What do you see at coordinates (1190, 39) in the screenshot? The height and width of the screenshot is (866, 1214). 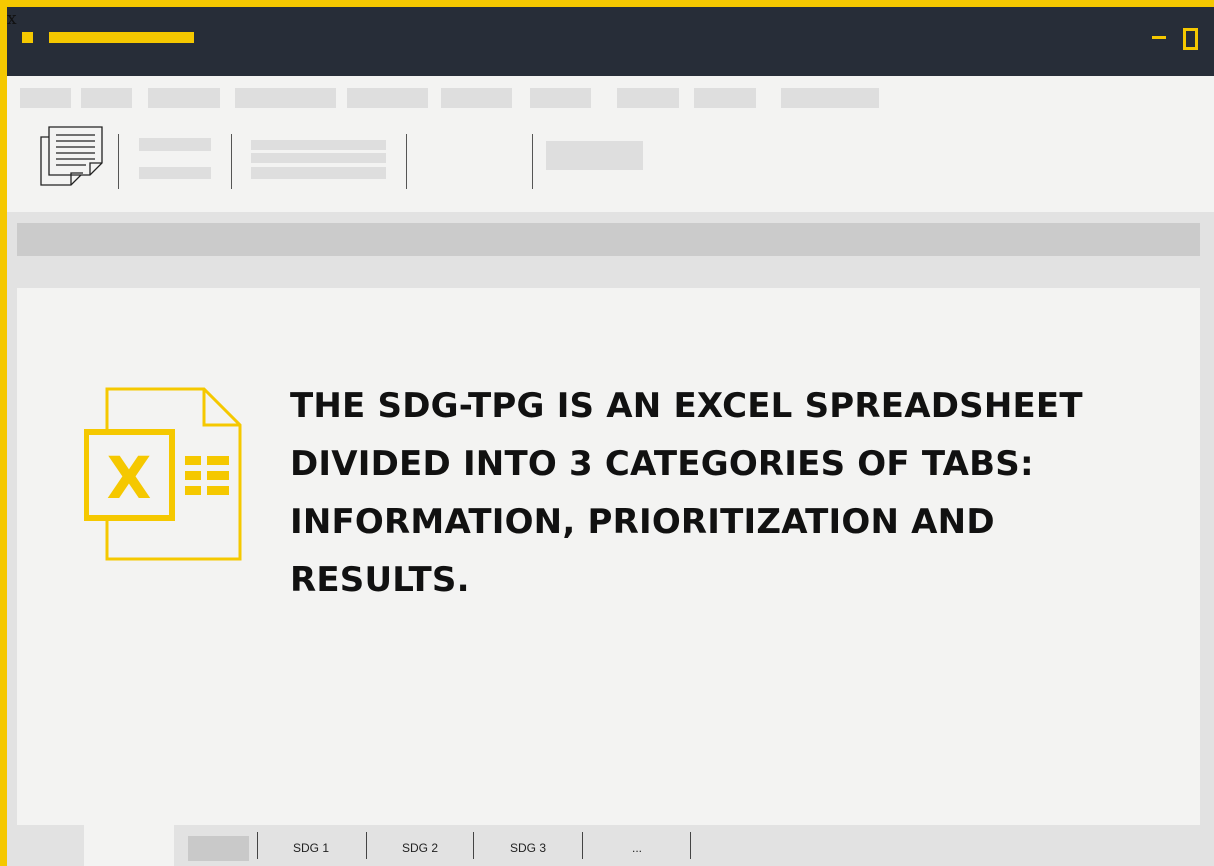 I see `maximize-icon` at bounding box center [1190, 39].